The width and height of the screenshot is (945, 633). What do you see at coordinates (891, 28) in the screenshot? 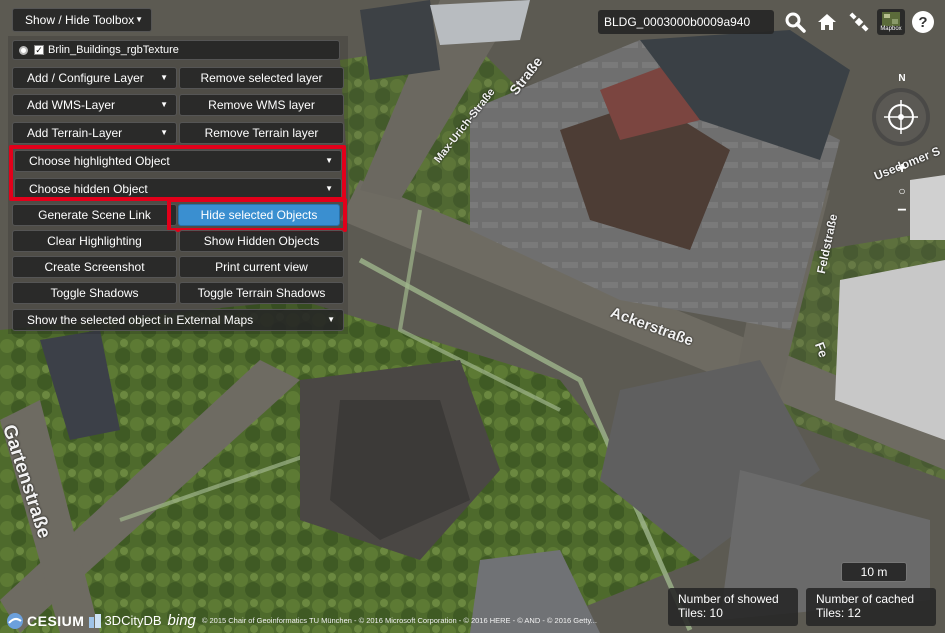
I see `base-layer-label: Mapbox` at bounding box center [891, 28].